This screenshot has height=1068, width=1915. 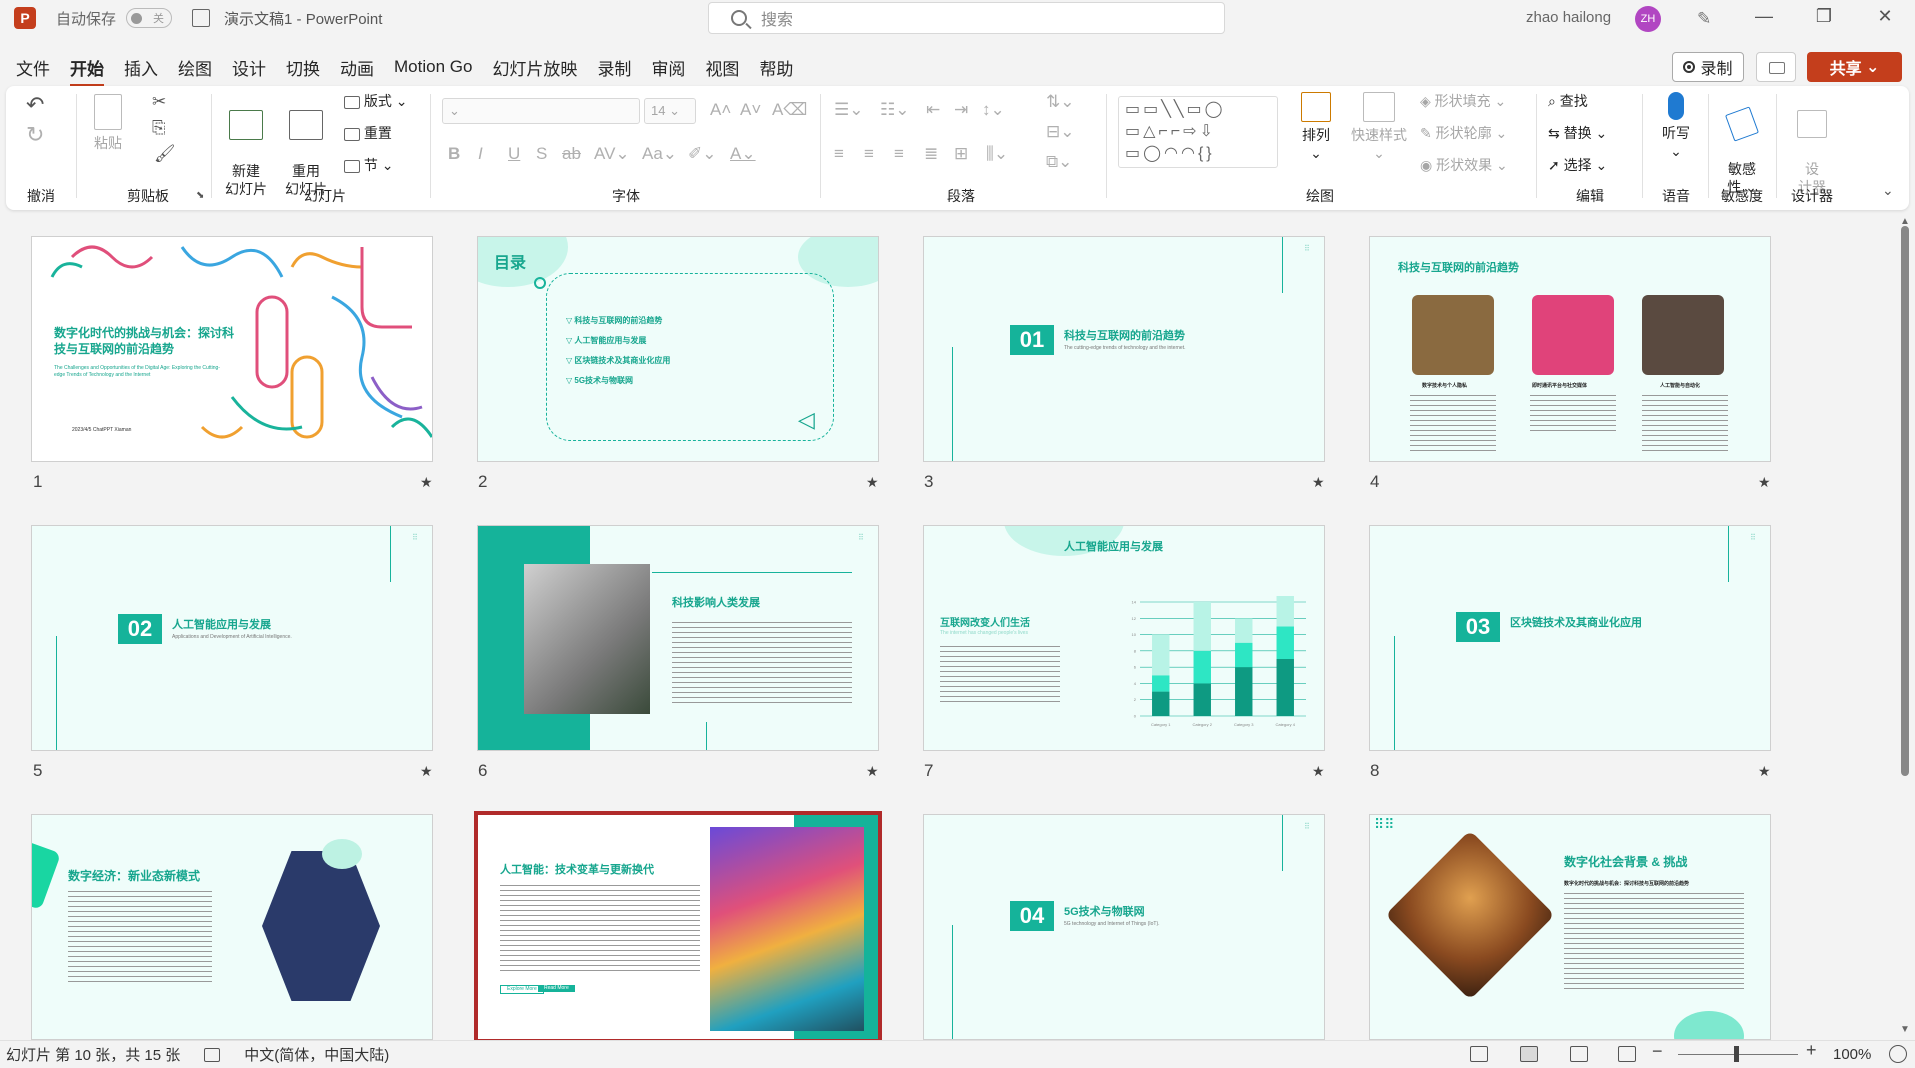 What do you see at coordinates (869, 154) in the screenshot?
I see `align-center-icon: ≡` at bounding box center [869, 154].